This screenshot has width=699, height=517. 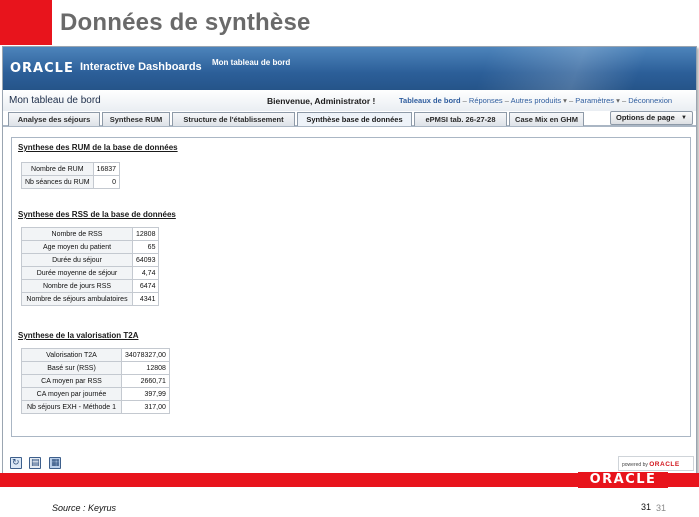 I want to click on page-options-label: Options de page, so click(x=645, y=117).